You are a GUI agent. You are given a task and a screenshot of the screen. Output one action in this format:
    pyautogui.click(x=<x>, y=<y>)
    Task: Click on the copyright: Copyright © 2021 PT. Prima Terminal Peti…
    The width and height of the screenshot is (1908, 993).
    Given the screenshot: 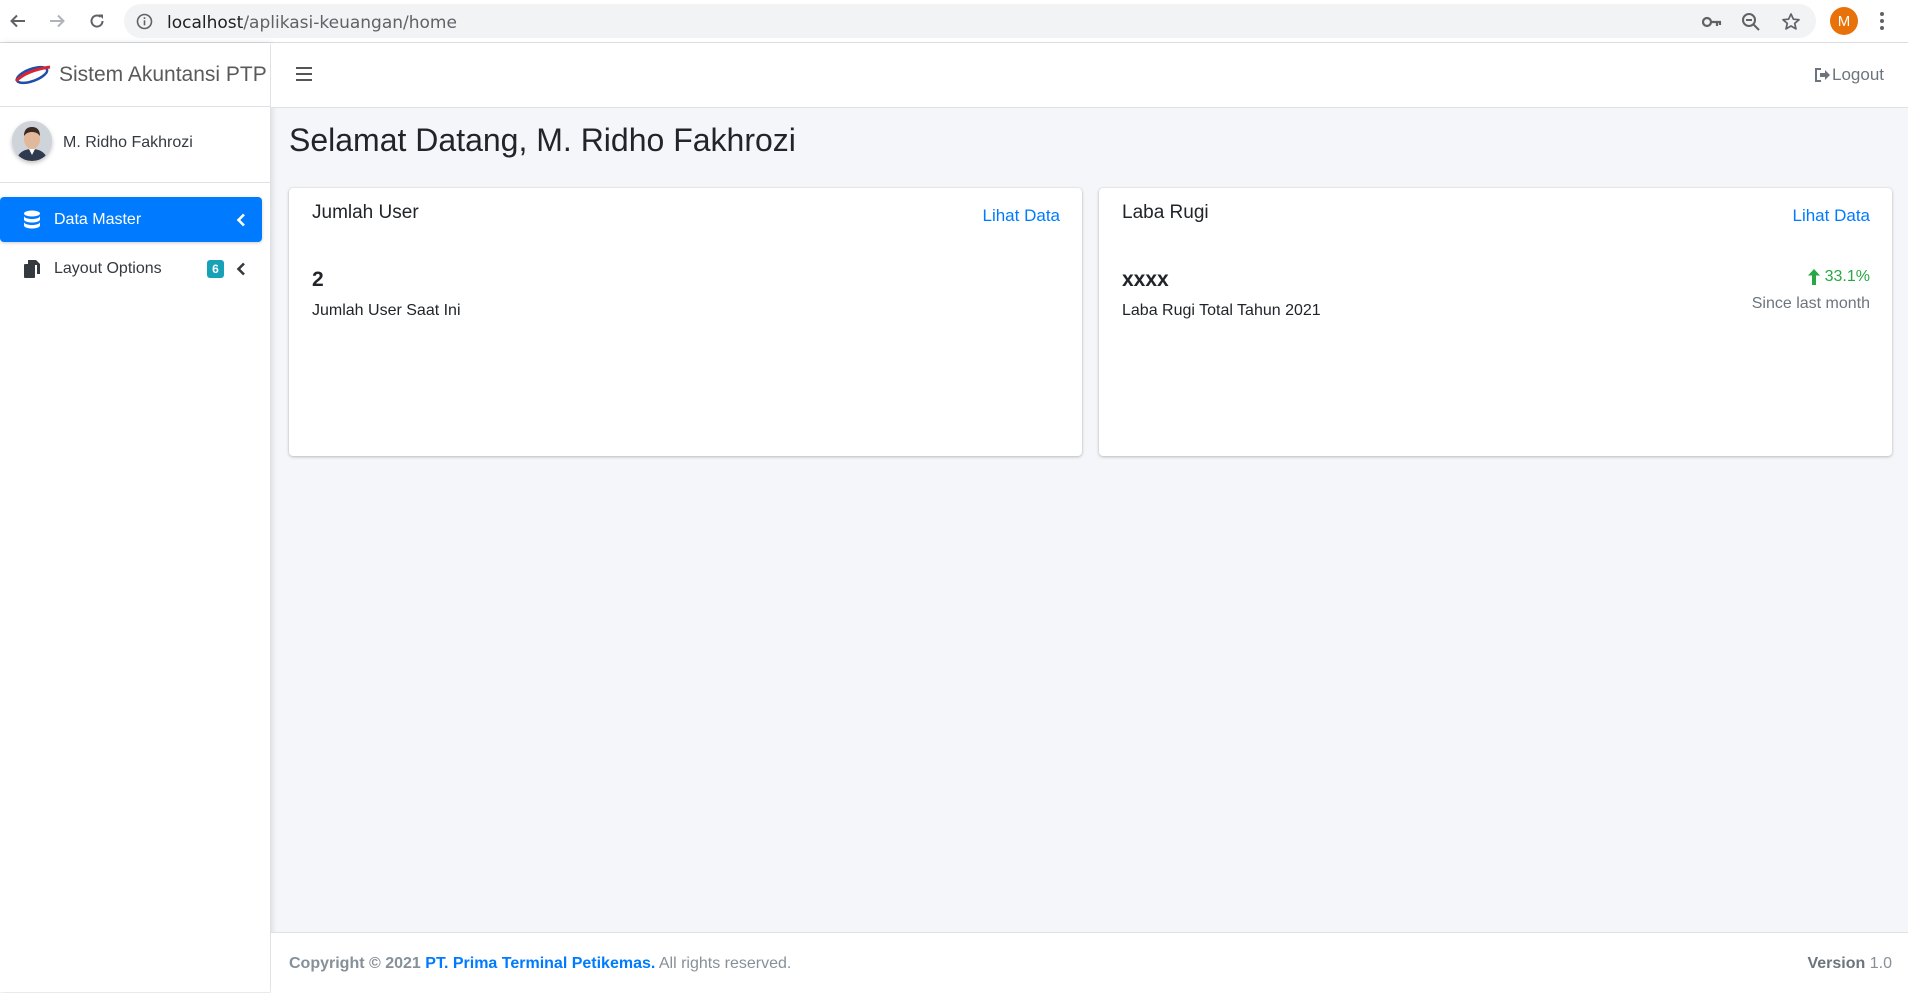 What is the action you would take?
    pyautogui.click(x=540, y=964)
    